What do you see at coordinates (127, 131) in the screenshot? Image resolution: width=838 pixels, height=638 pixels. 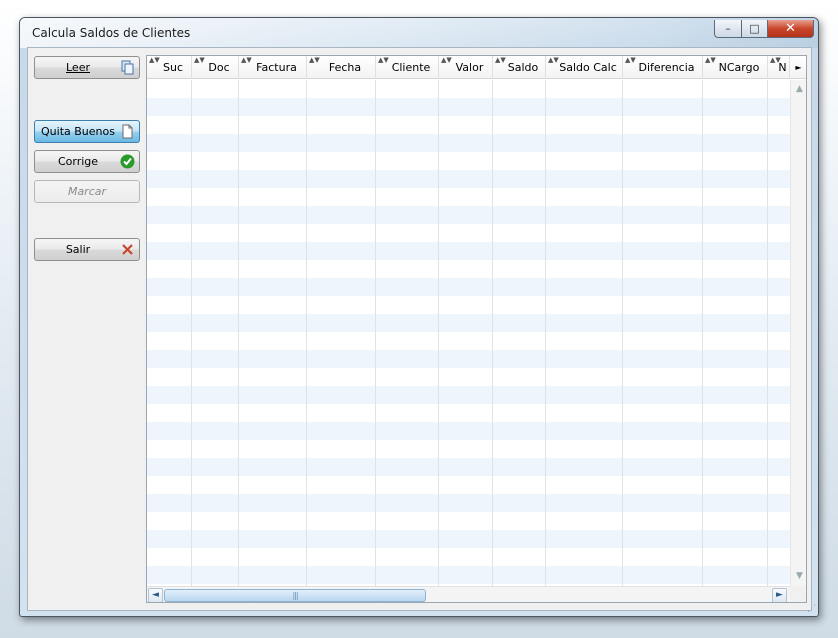 I see `document-icon` at bounding box center [127, 131].